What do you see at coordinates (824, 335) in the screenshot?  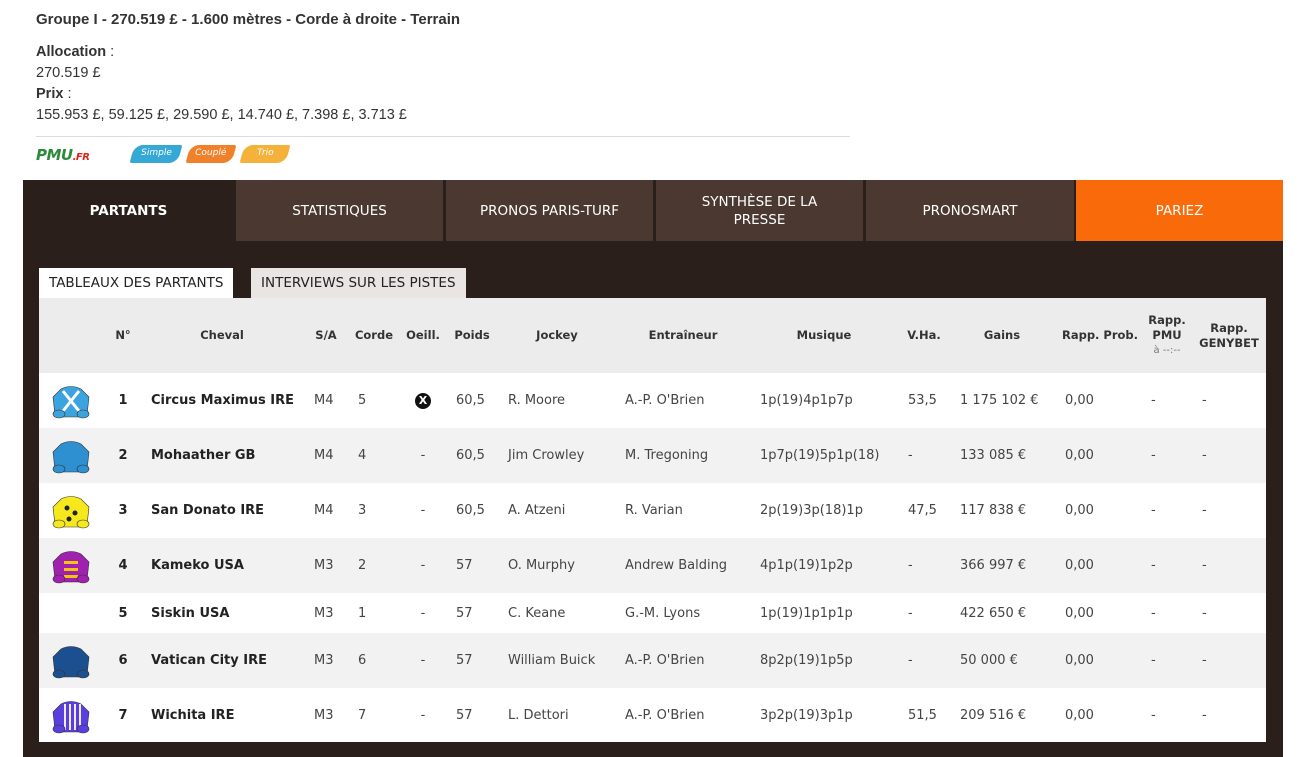 I see `col-musique: Musique` at bounding box center [824, 335].